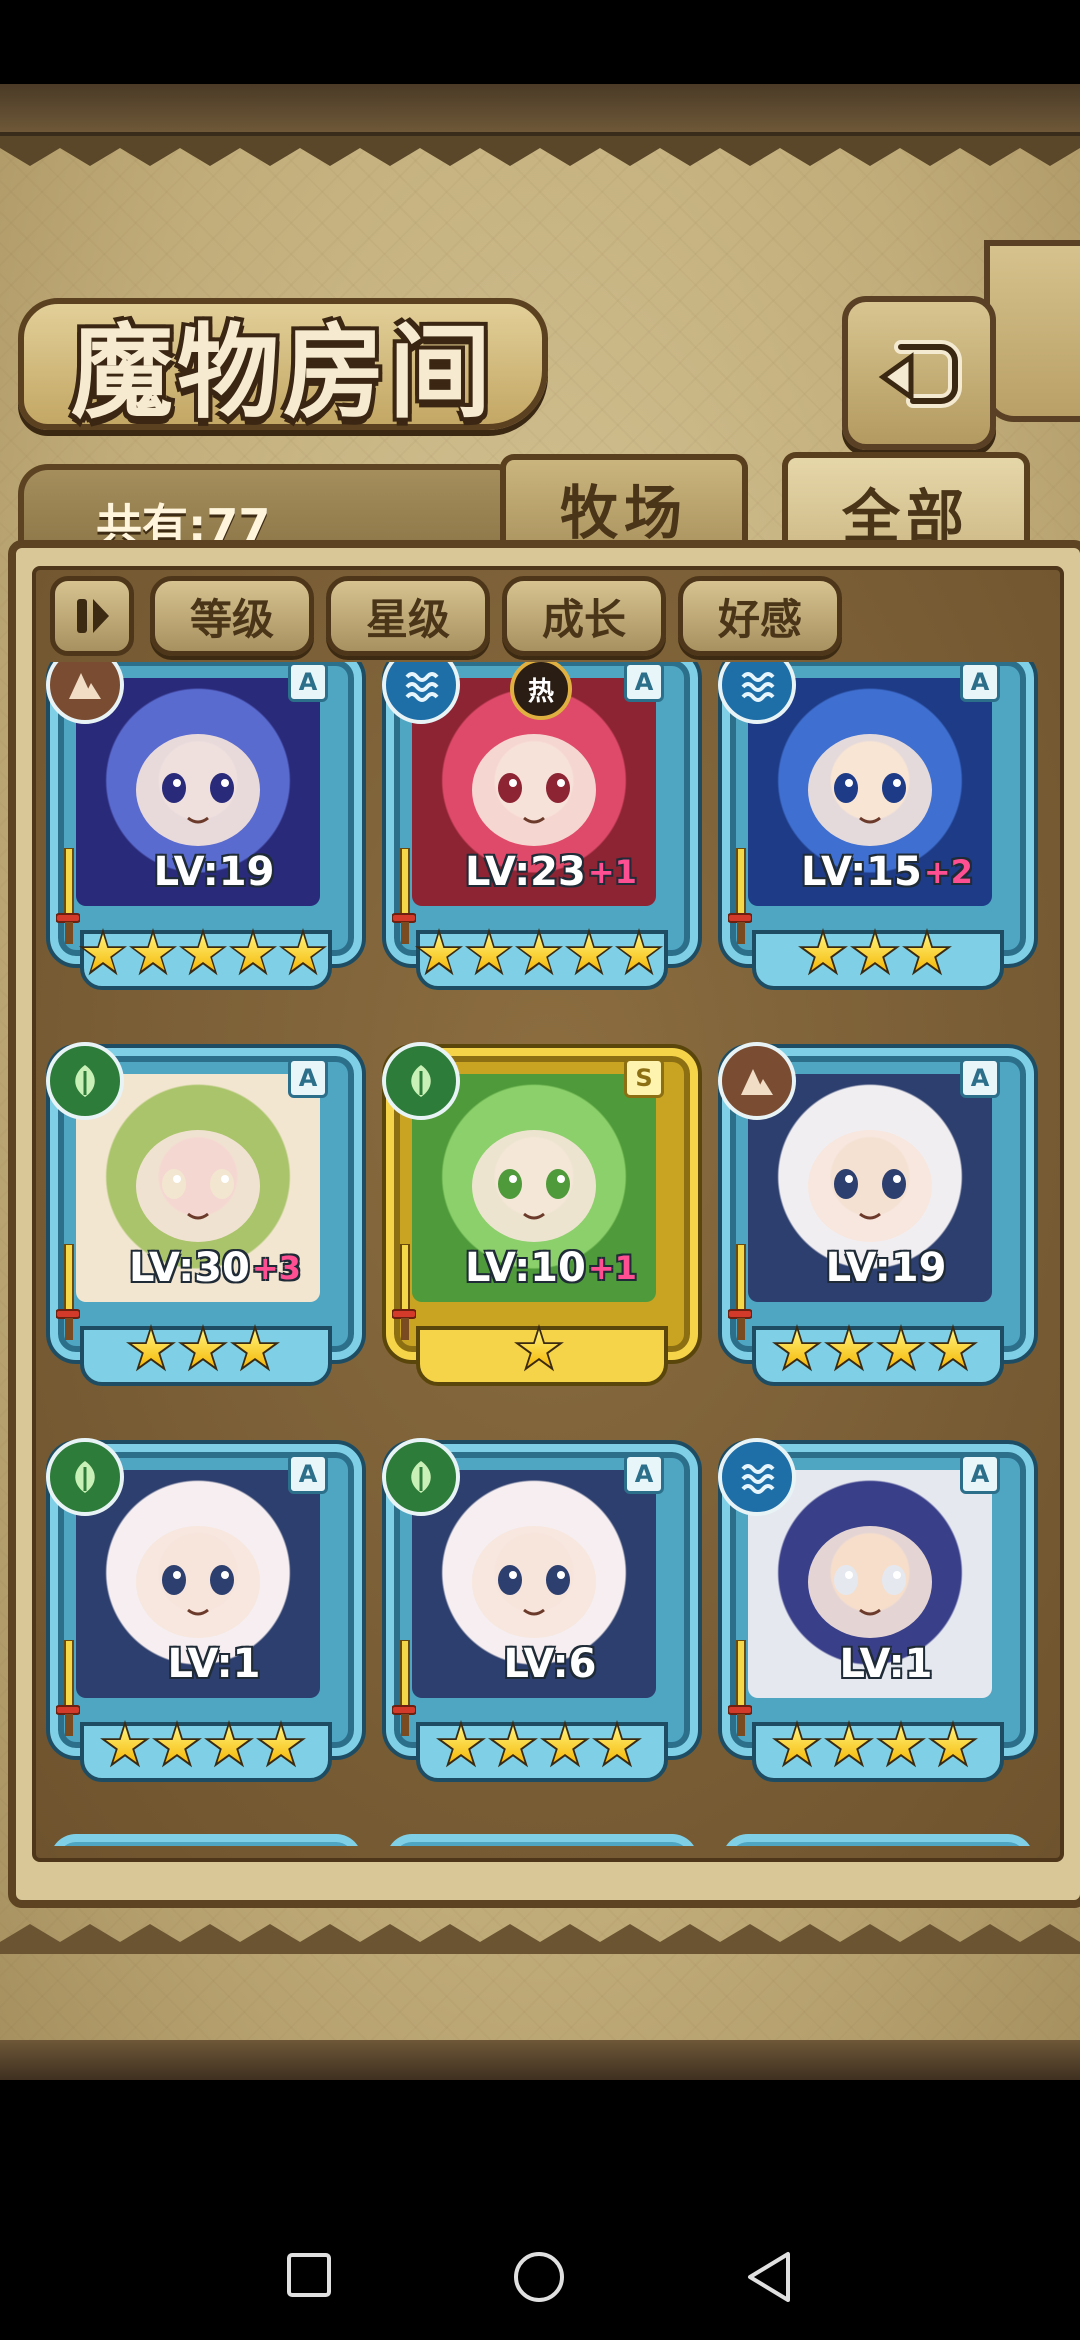  Describe the element at coordinates (540, 151) in the screenshot. I see `top-zigzag-border` at that location.